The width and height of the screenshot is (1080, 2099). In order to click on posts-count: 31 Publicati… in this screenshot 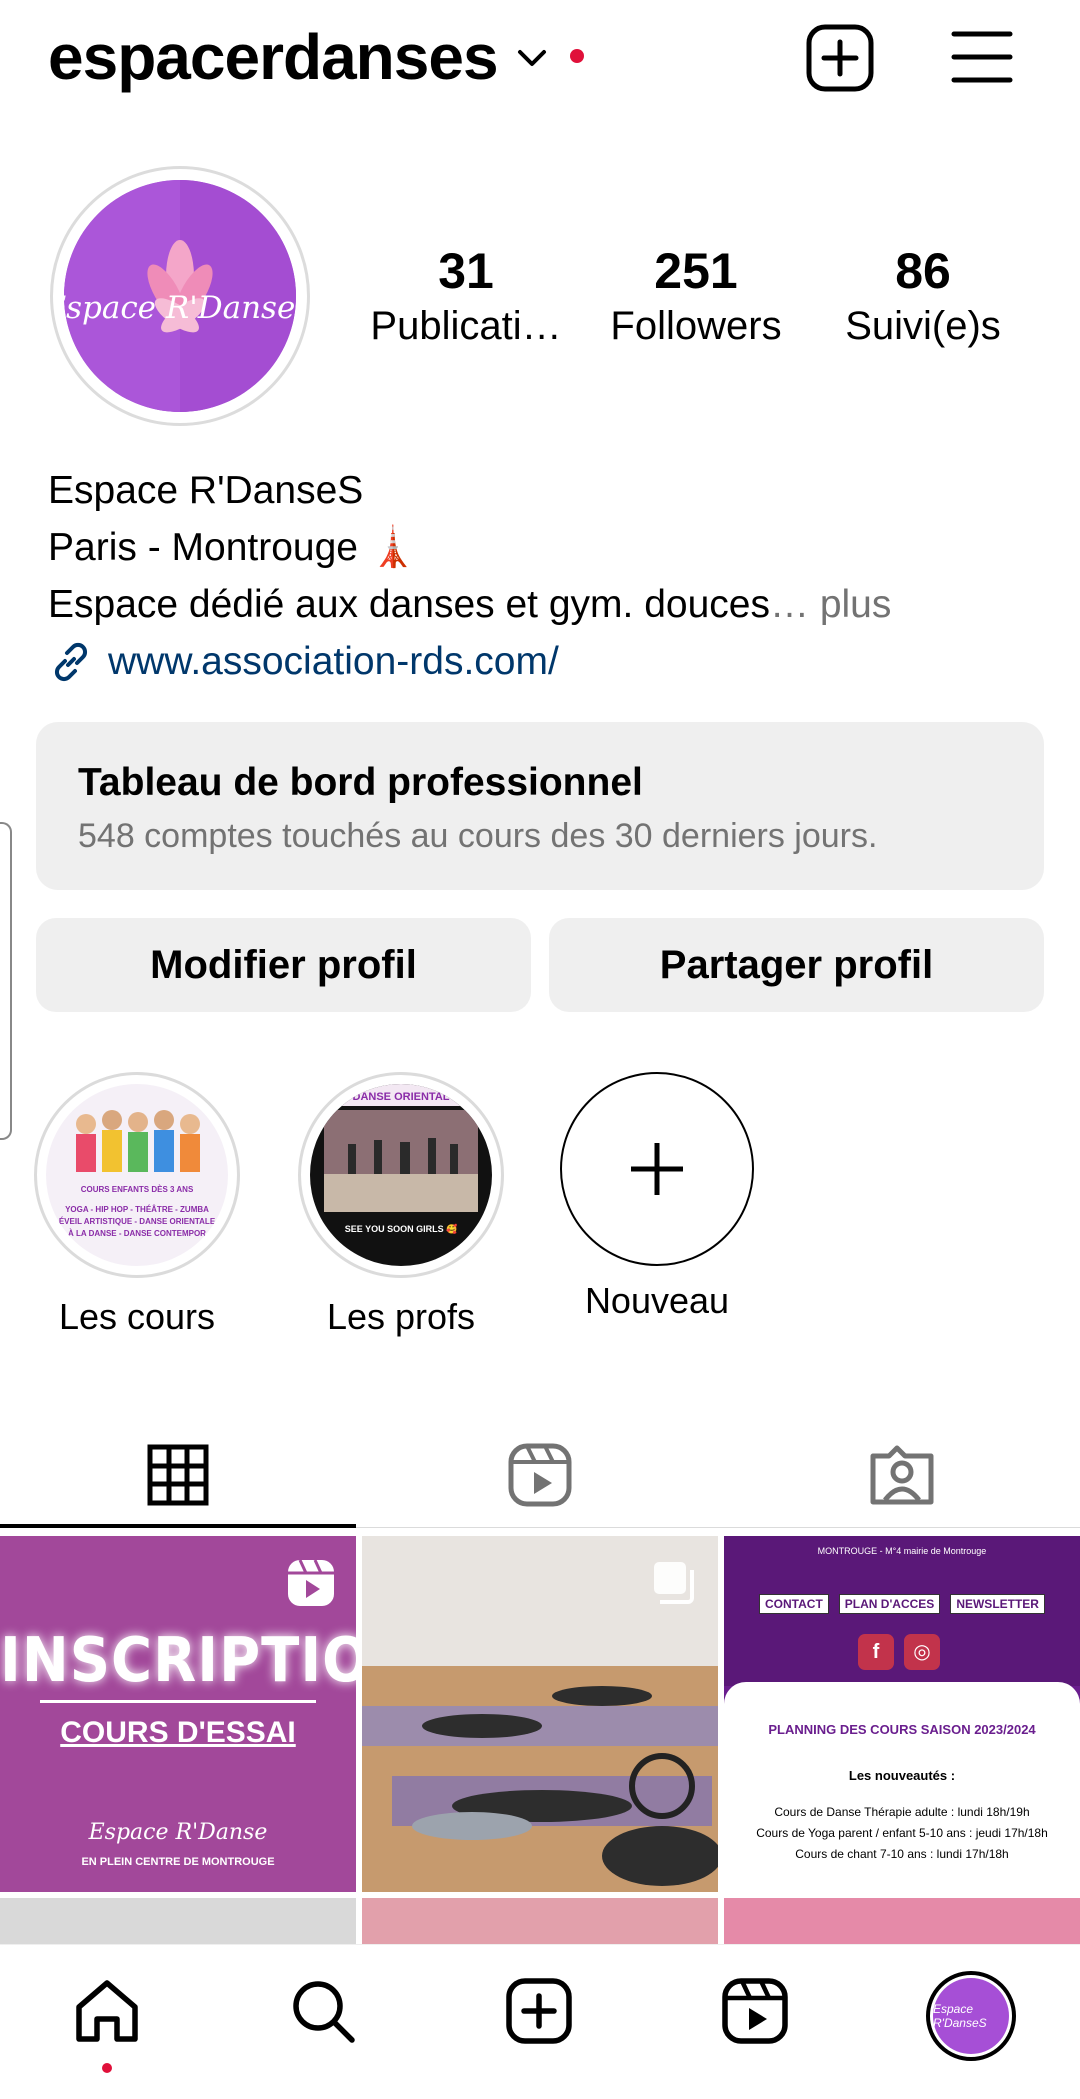, I will do `click(466, 297)`.